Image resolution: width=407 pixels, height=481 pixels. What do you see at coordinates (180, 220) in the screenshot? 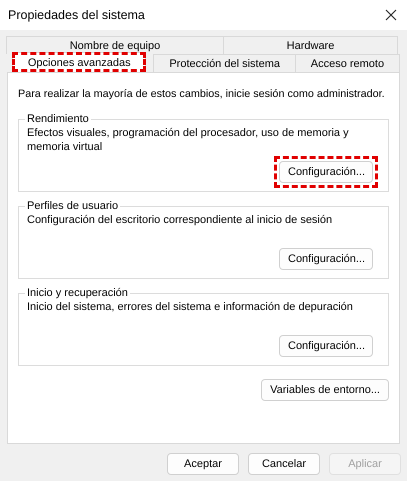
I see `group-description: Configuración del escritorio correspondiente al inicio de sesión` at bounding box center [180, 220].